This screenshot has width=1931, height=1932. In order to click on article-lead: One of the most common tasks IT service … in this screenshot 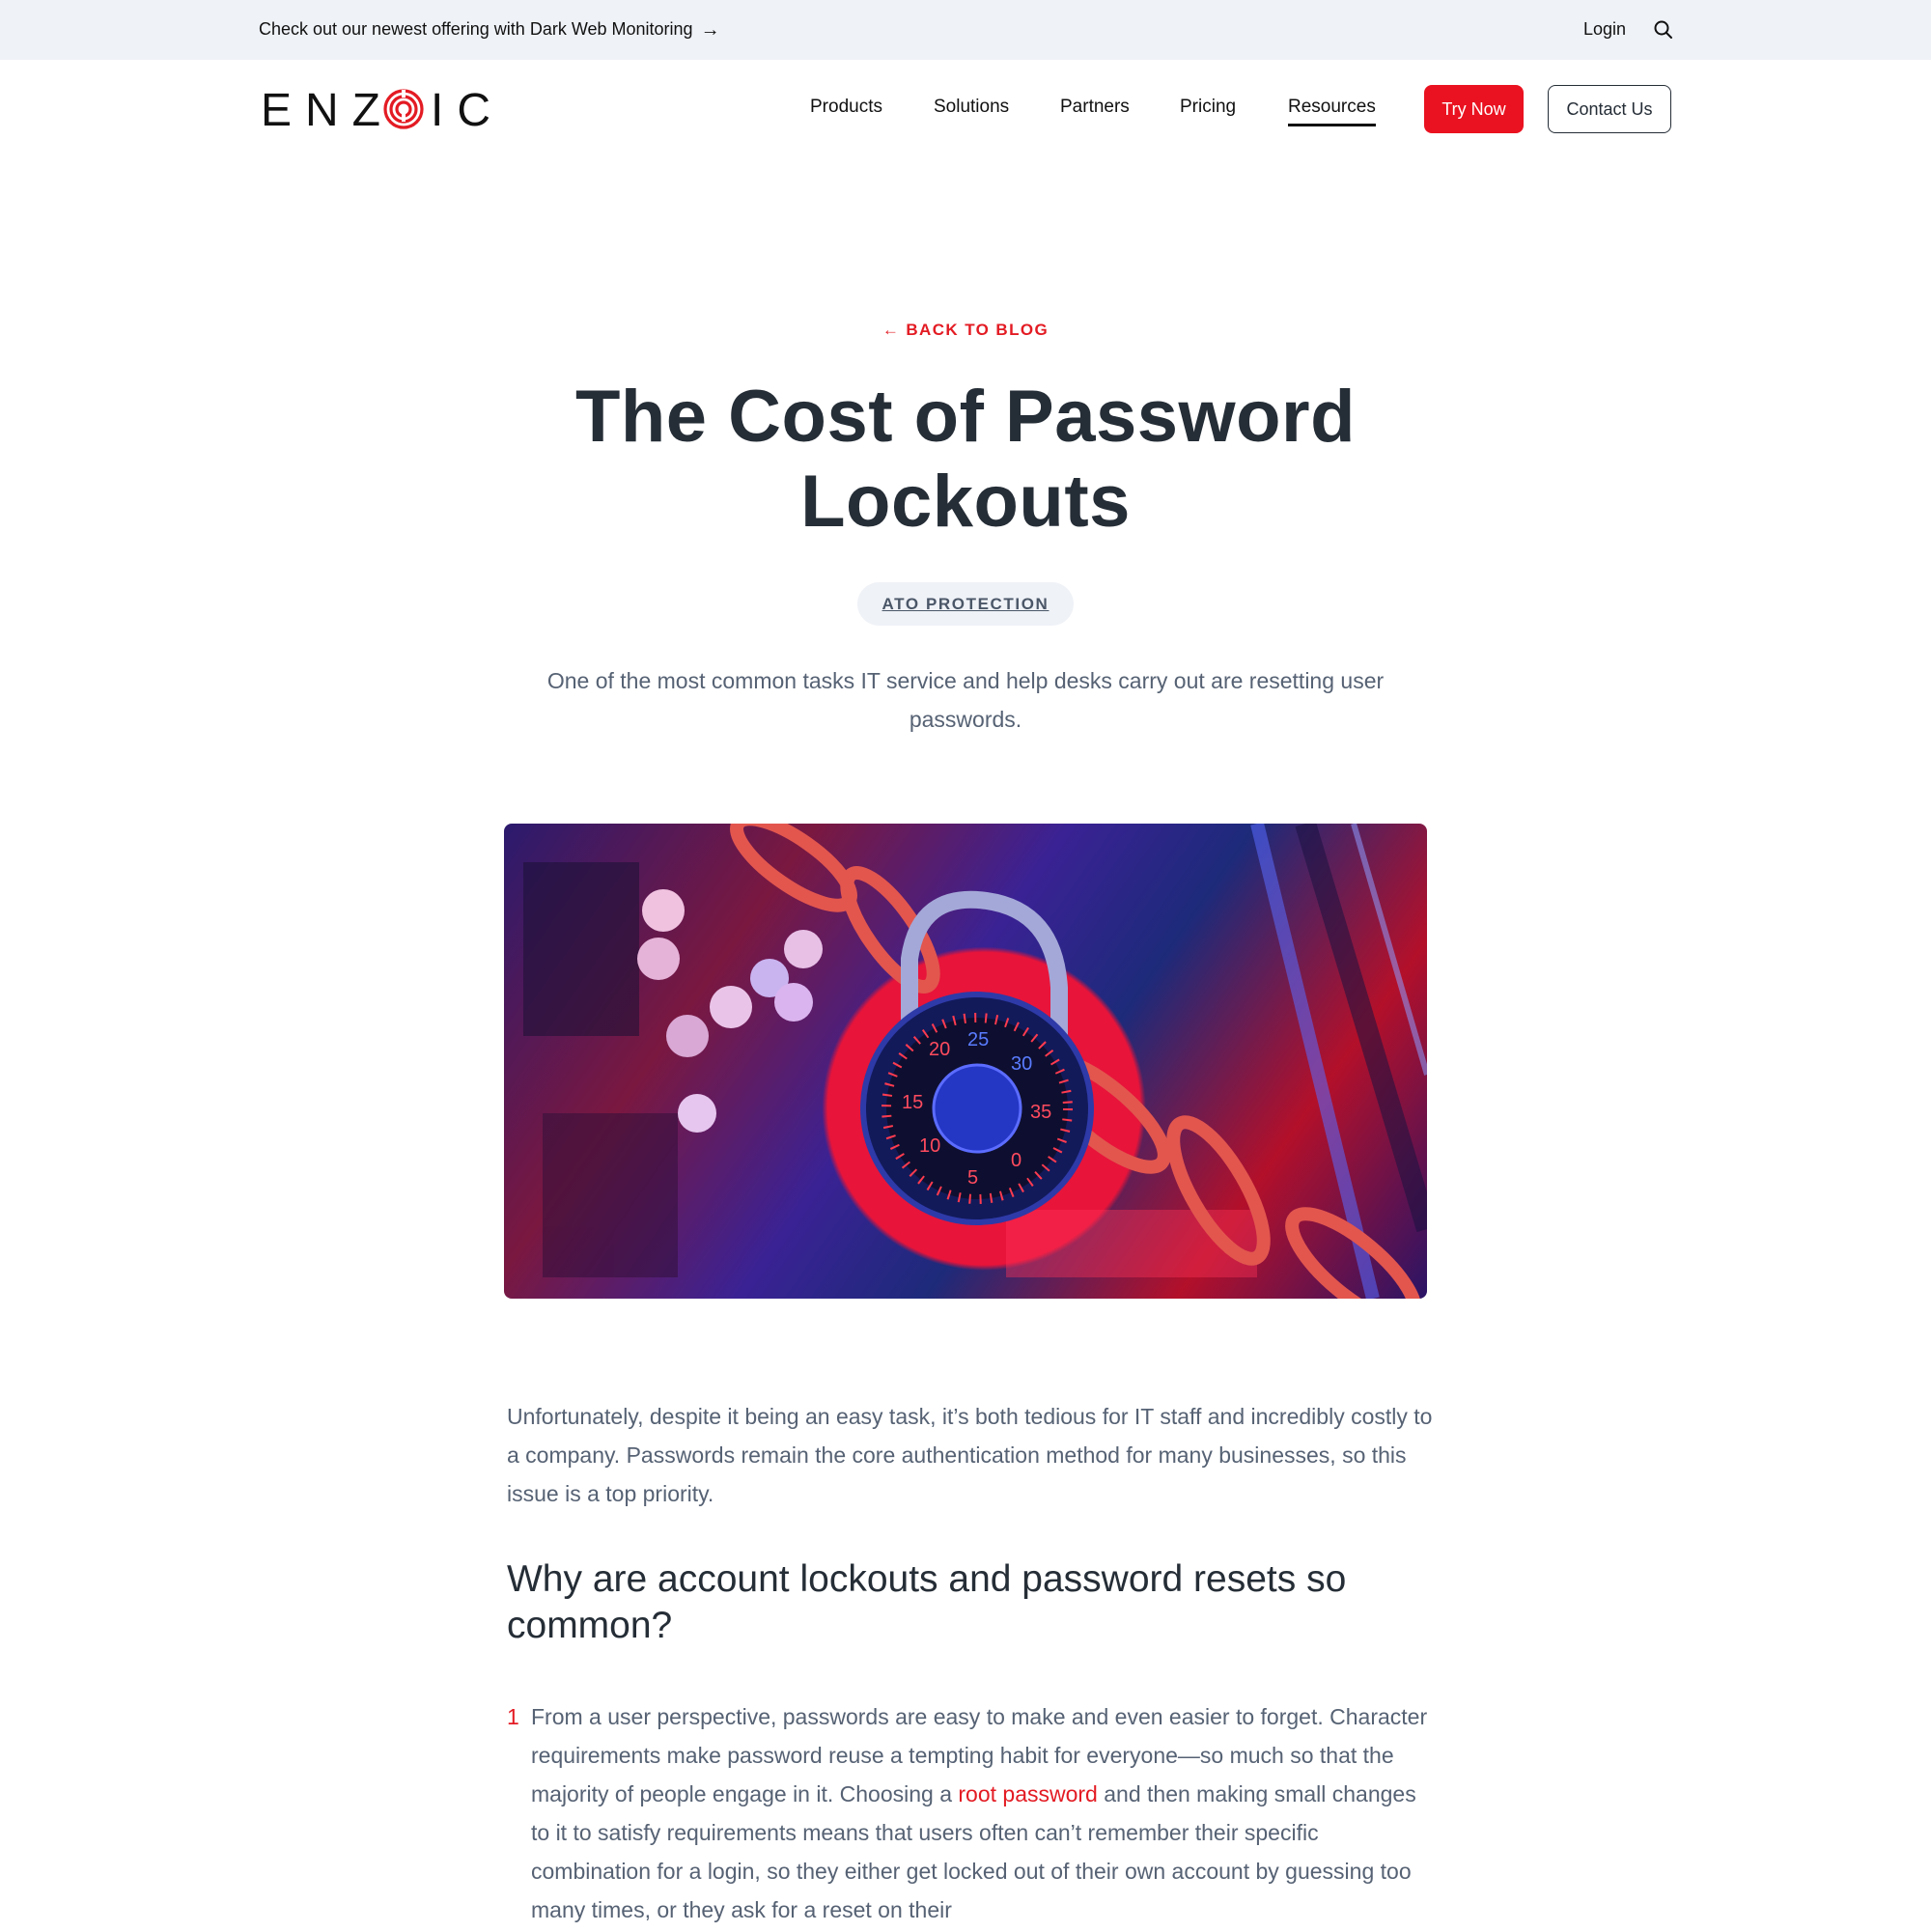, I will do `click(965, 700)`.